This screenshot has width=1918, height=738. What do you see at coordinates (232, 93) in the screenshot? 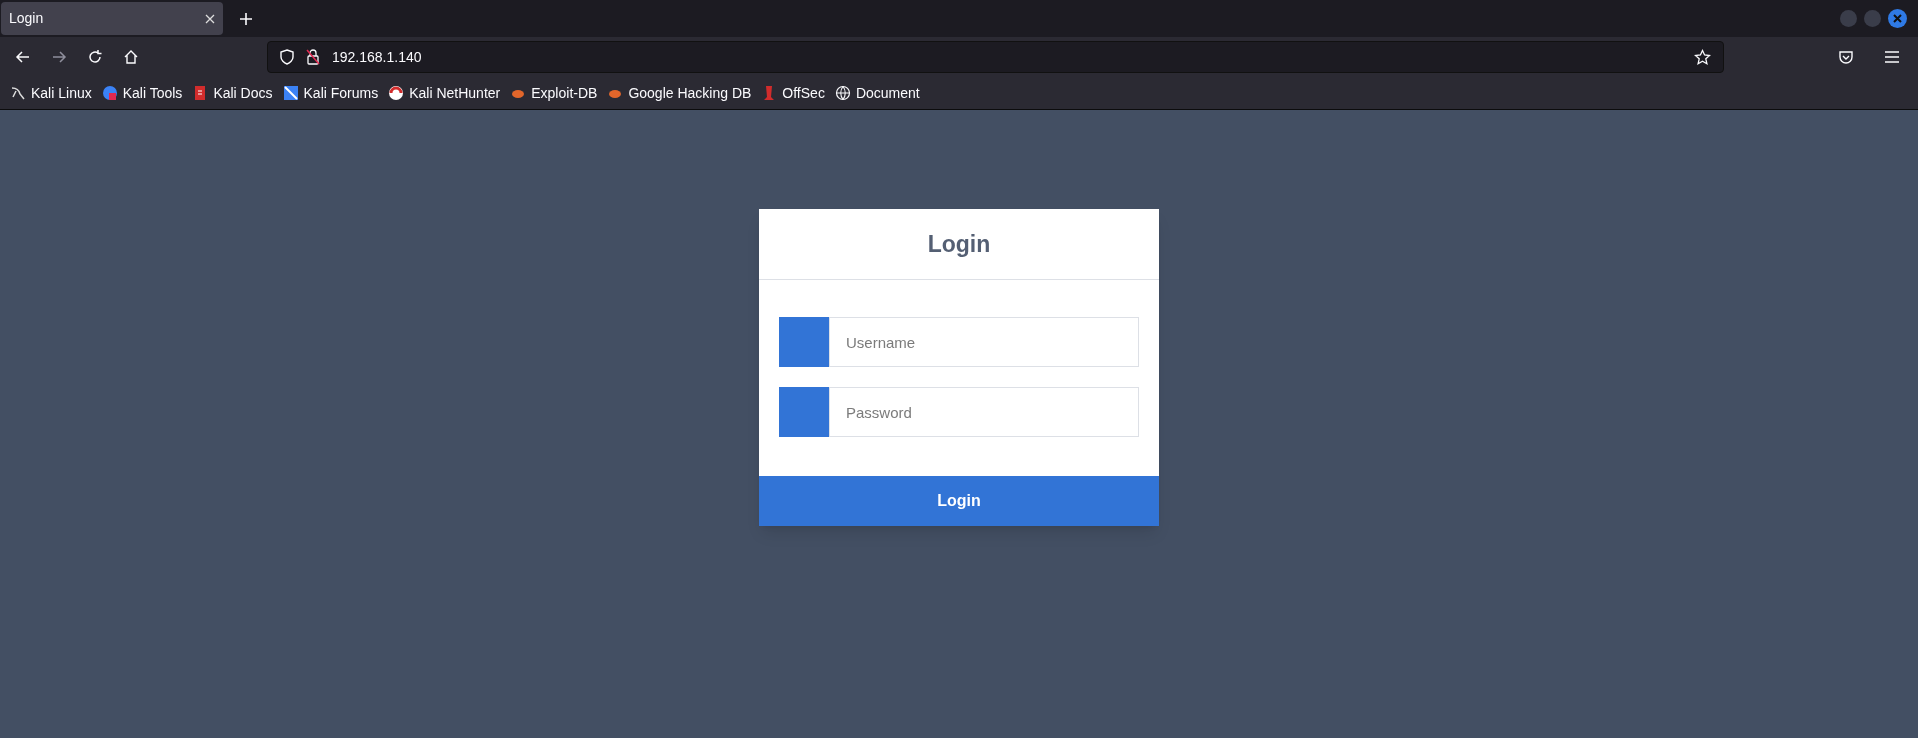
I see `bookmark-link: Kali Docs` at bounding box center [232, 93].